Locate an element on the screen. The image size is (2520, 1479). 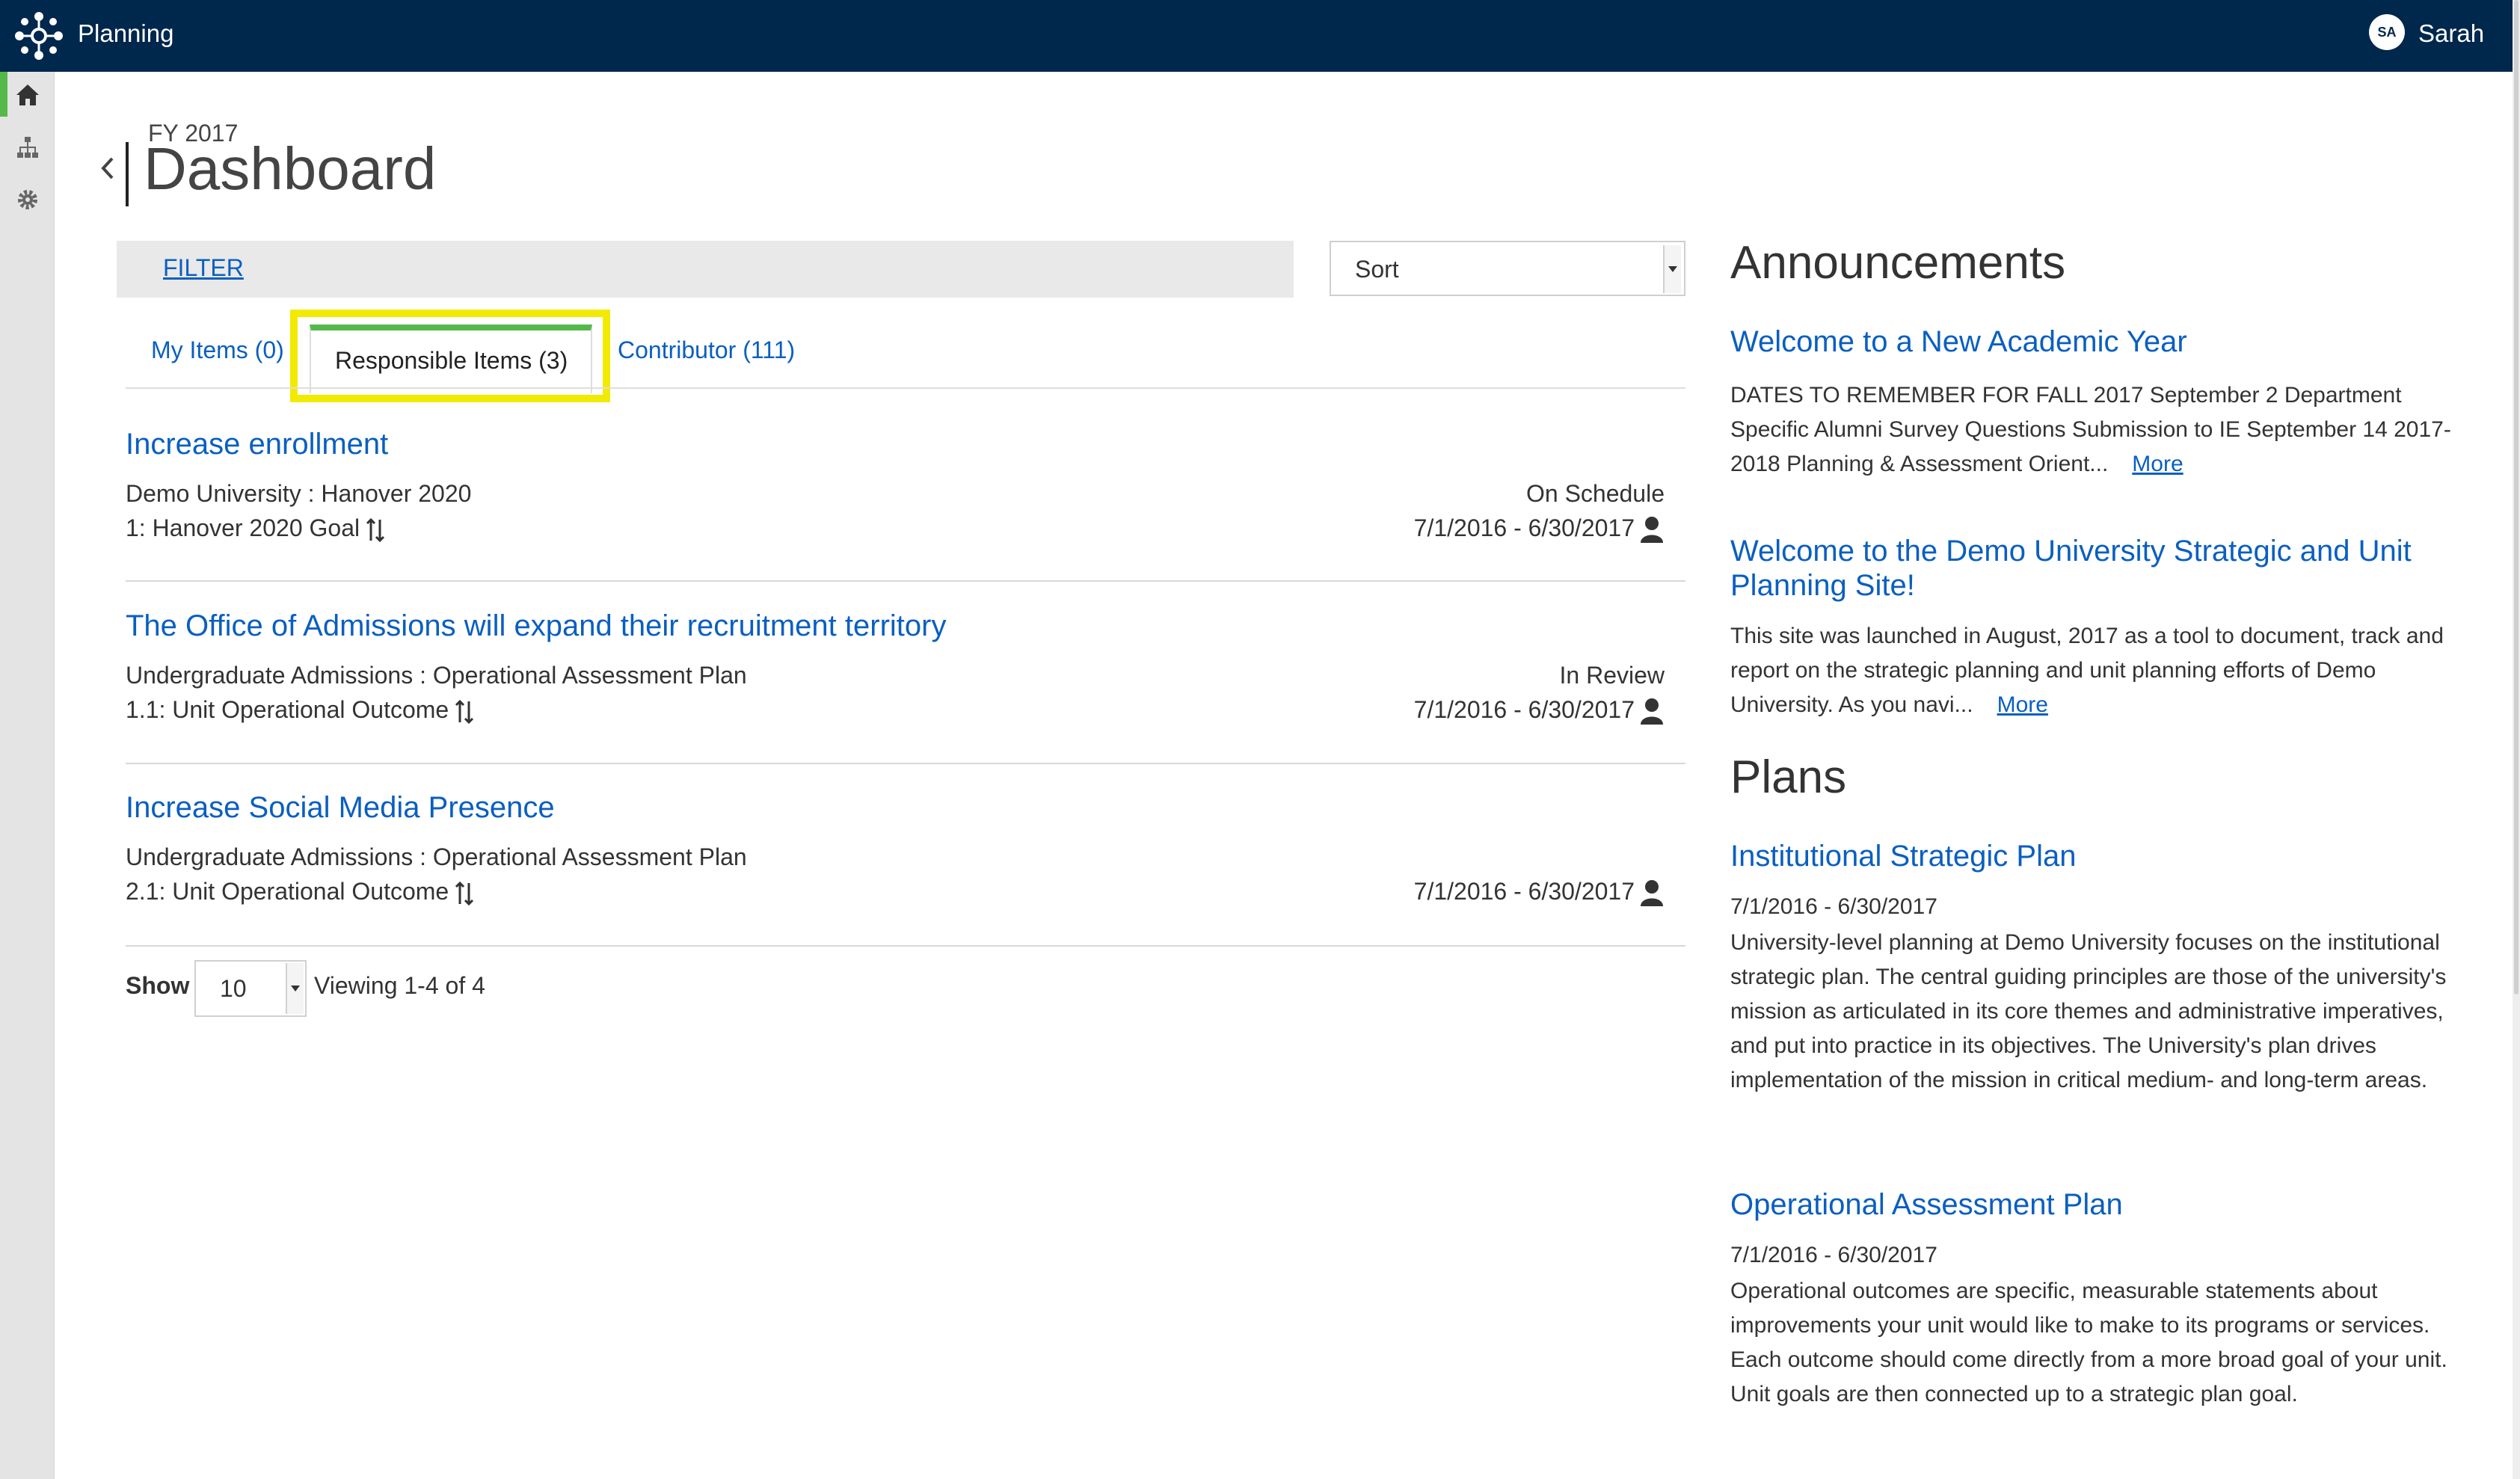
page-size-select: 10 is located at coordinates (250, 988).